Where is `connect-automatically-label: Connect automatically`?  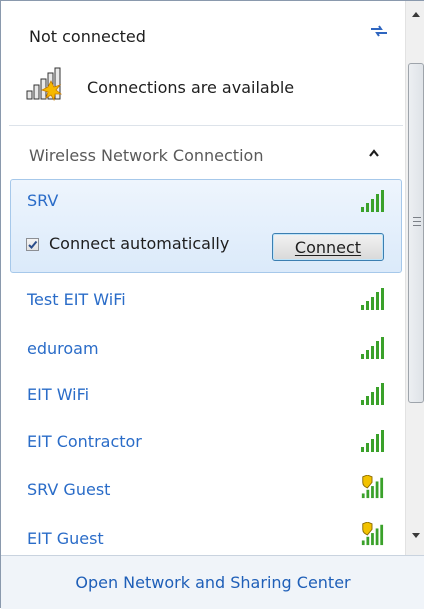
connect-automatically-label: Connect automatically is located at coordinates (139, 243).